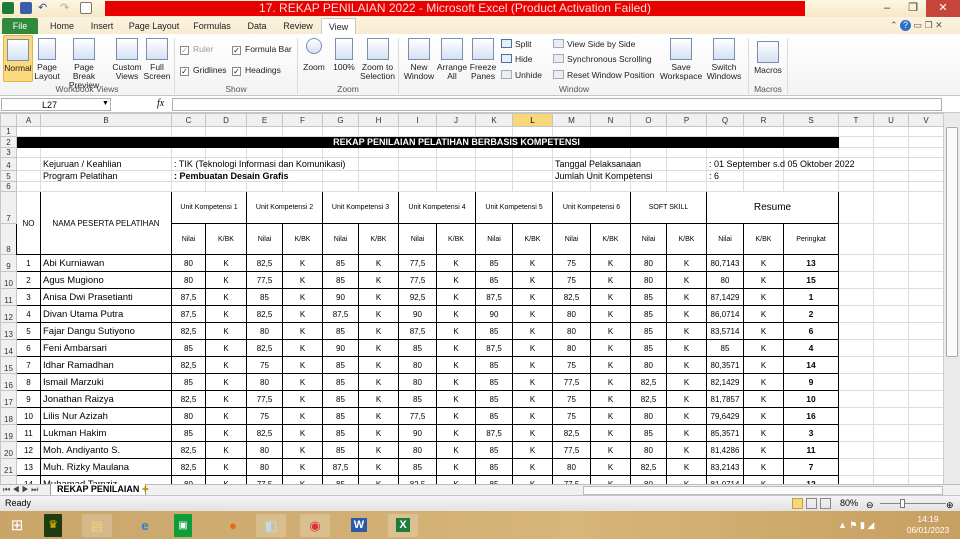 The width and height of the screenshot is (960, 539). What do you see at coordinates (28, 120) in the screenshot?
I see `column-header-a: A` at bounding box center [28, 120].